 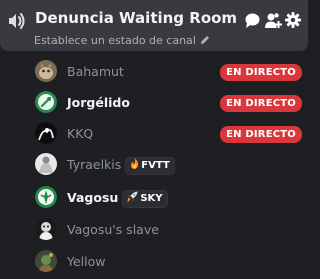 I want to click on set-channel-status: Establece un estado de canal, so click(x=122, y=41).